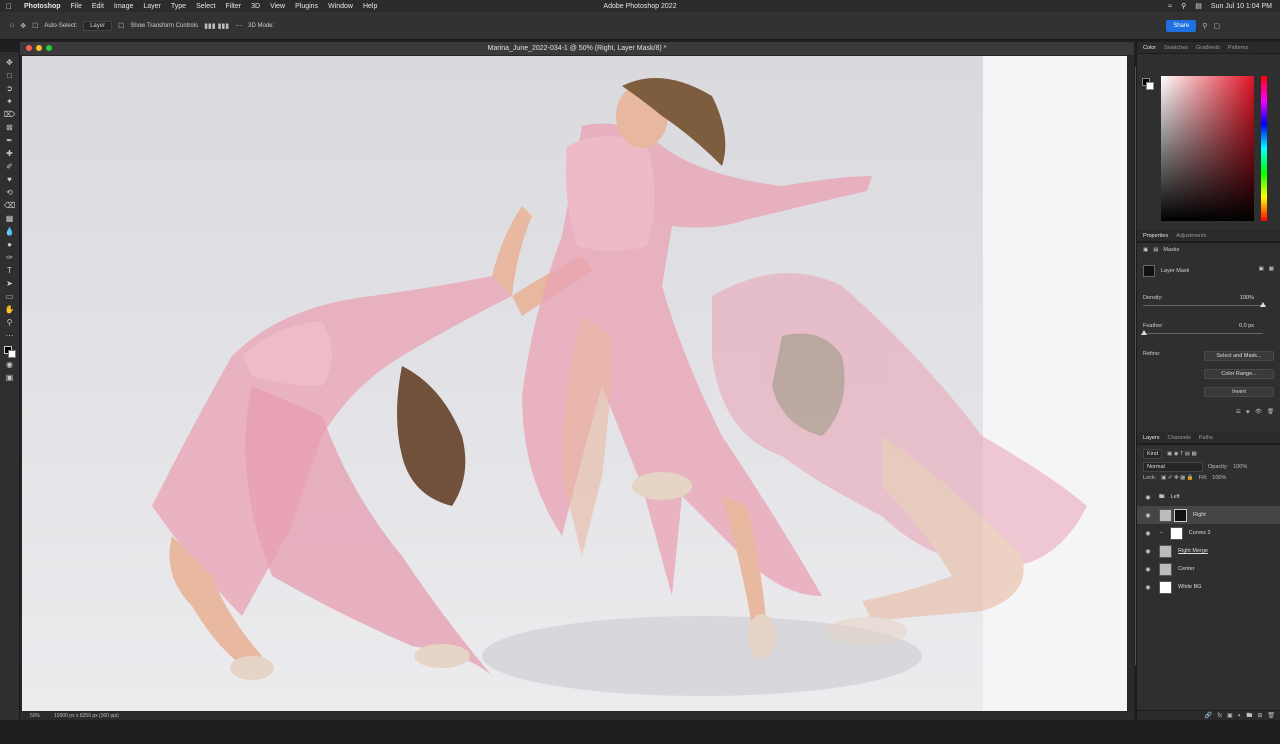 The width and height of the screenshot is (1280, 744). I want to click on align-icons: ▮▮▮ ▮▮▮, so click(216, 26).